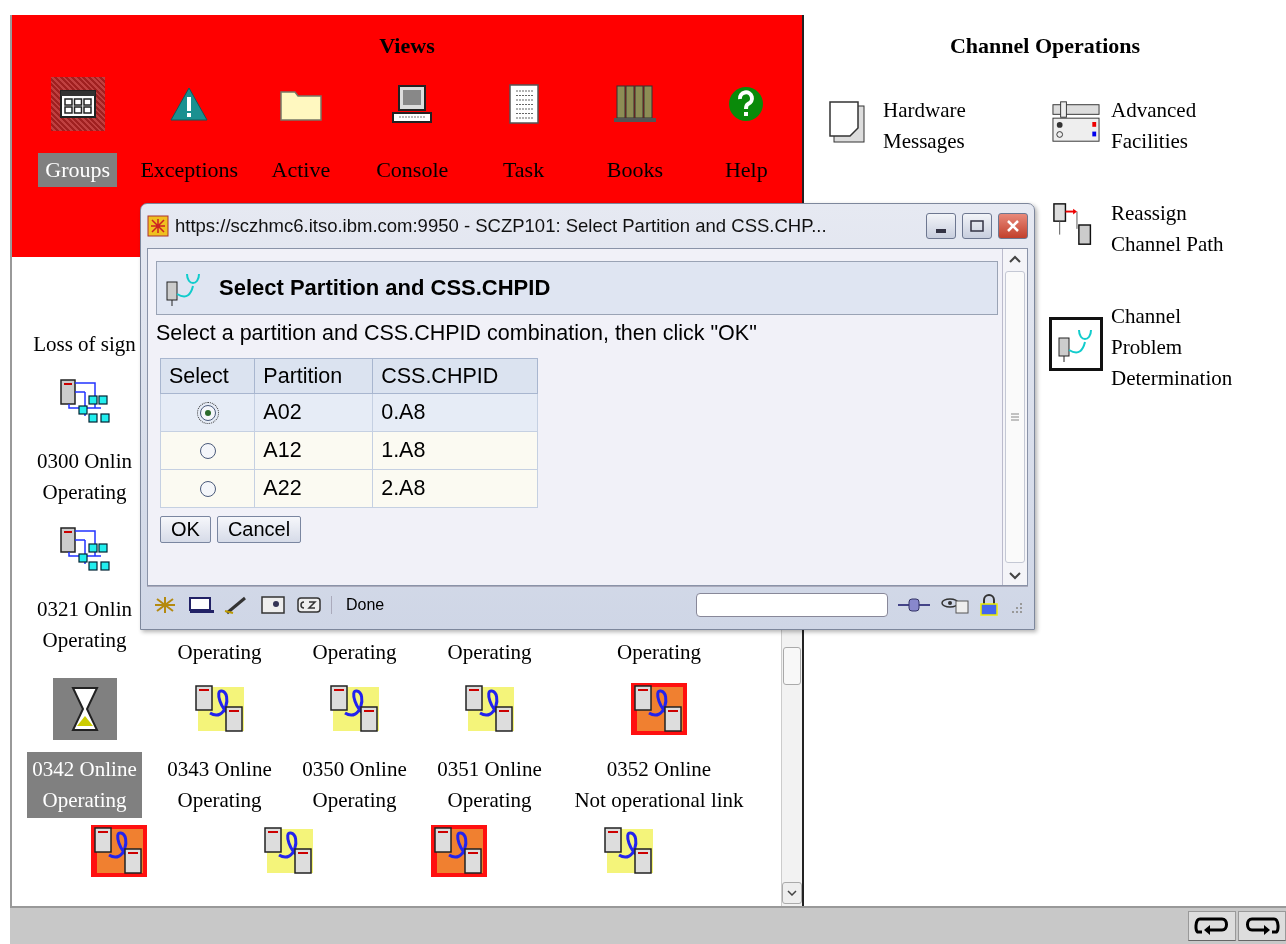 This screenshot has width=1286, height=944. What do you see at coordinates (941, 231) in the screenshot?
I see `minimize-icon` at bounding box center [941, 231].